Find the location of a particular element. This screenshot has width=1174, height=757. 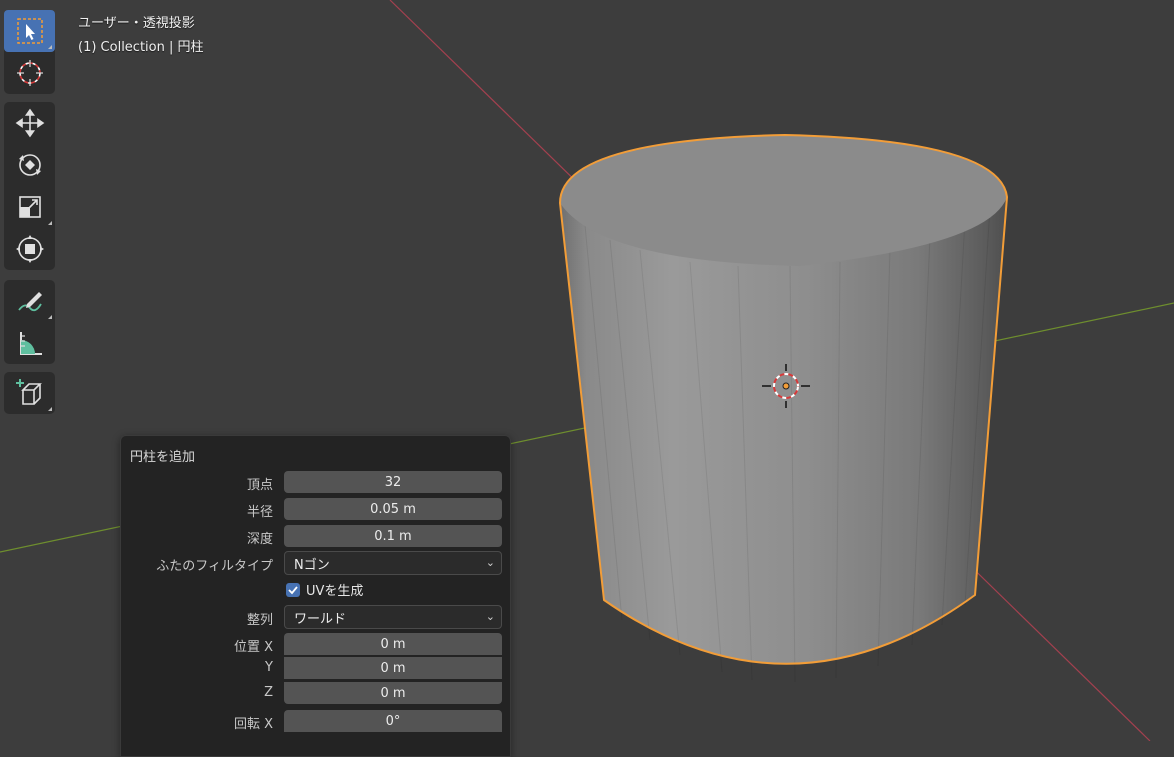

location-x-field: 0 m is located at coordinates (393, 644).